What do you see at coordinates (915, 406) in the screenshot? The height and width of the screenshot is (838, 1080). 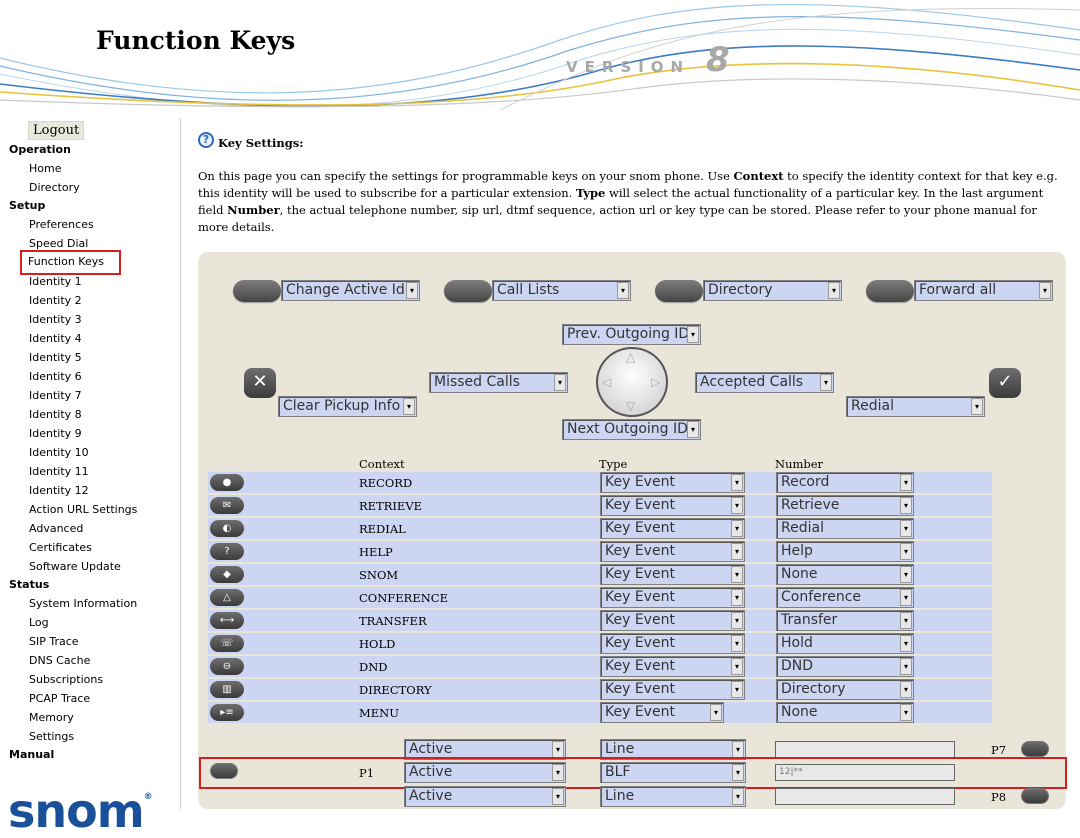 I see `ok-key-select: Redial ▾` at bounding box center [915, 406].